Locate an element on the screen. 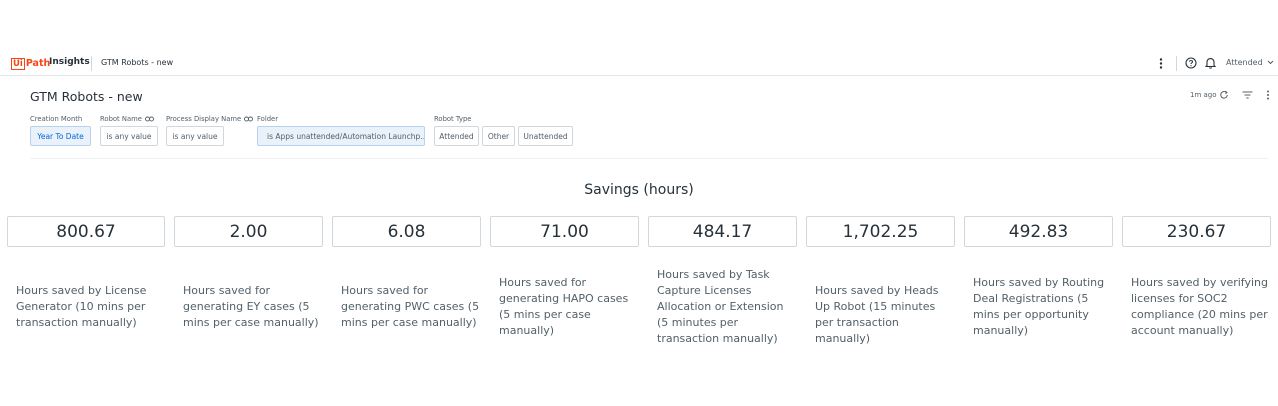 The width and height of the screenshot is (1278, 406). filter-icon is located at coordinates (1247, 95).